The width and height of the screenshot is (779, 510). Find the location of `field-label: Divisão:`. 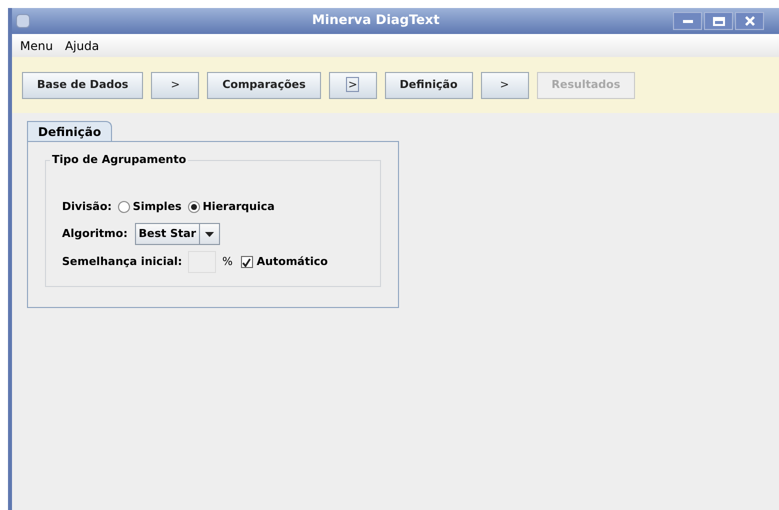

field-label: Divisão: is located at coordinates (87, 206).